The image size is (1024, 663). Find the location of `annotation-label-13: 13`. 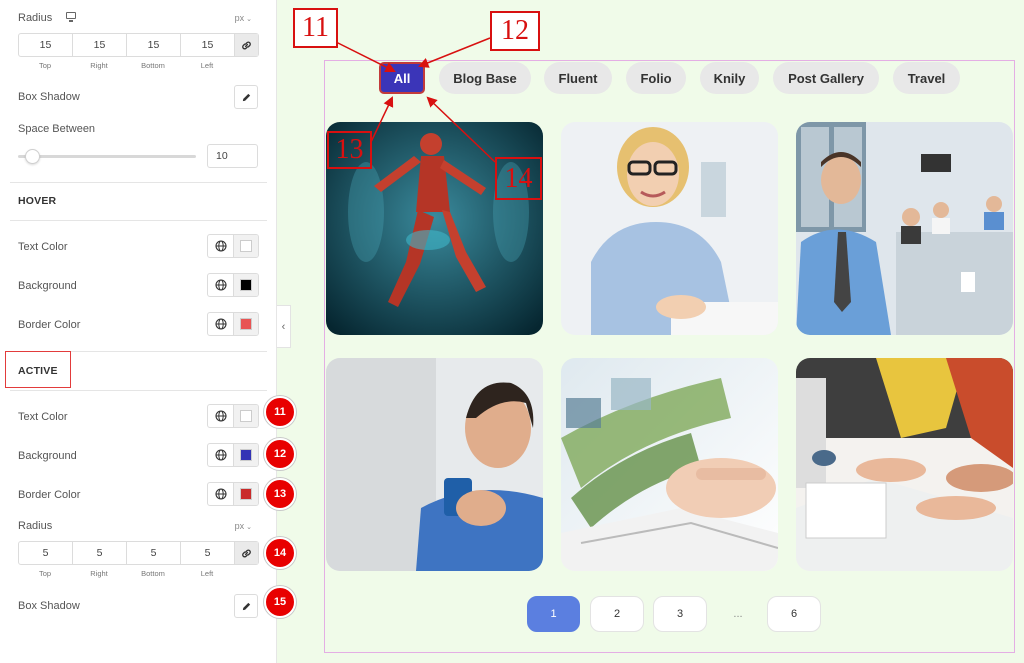

annotation-label-13: 13 is located at coordinates (349, 150).